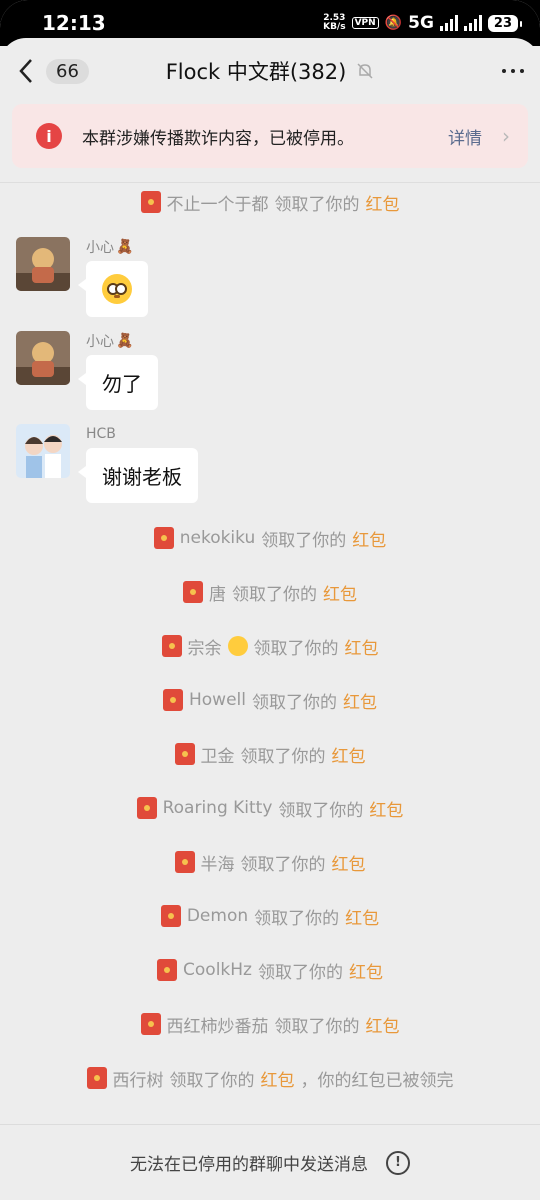 This screenshot has height=1200, width=540. What do you see at coordinates (29, 71) in the screenshot?
I see `back-icon` at bounding box center [29, 71].